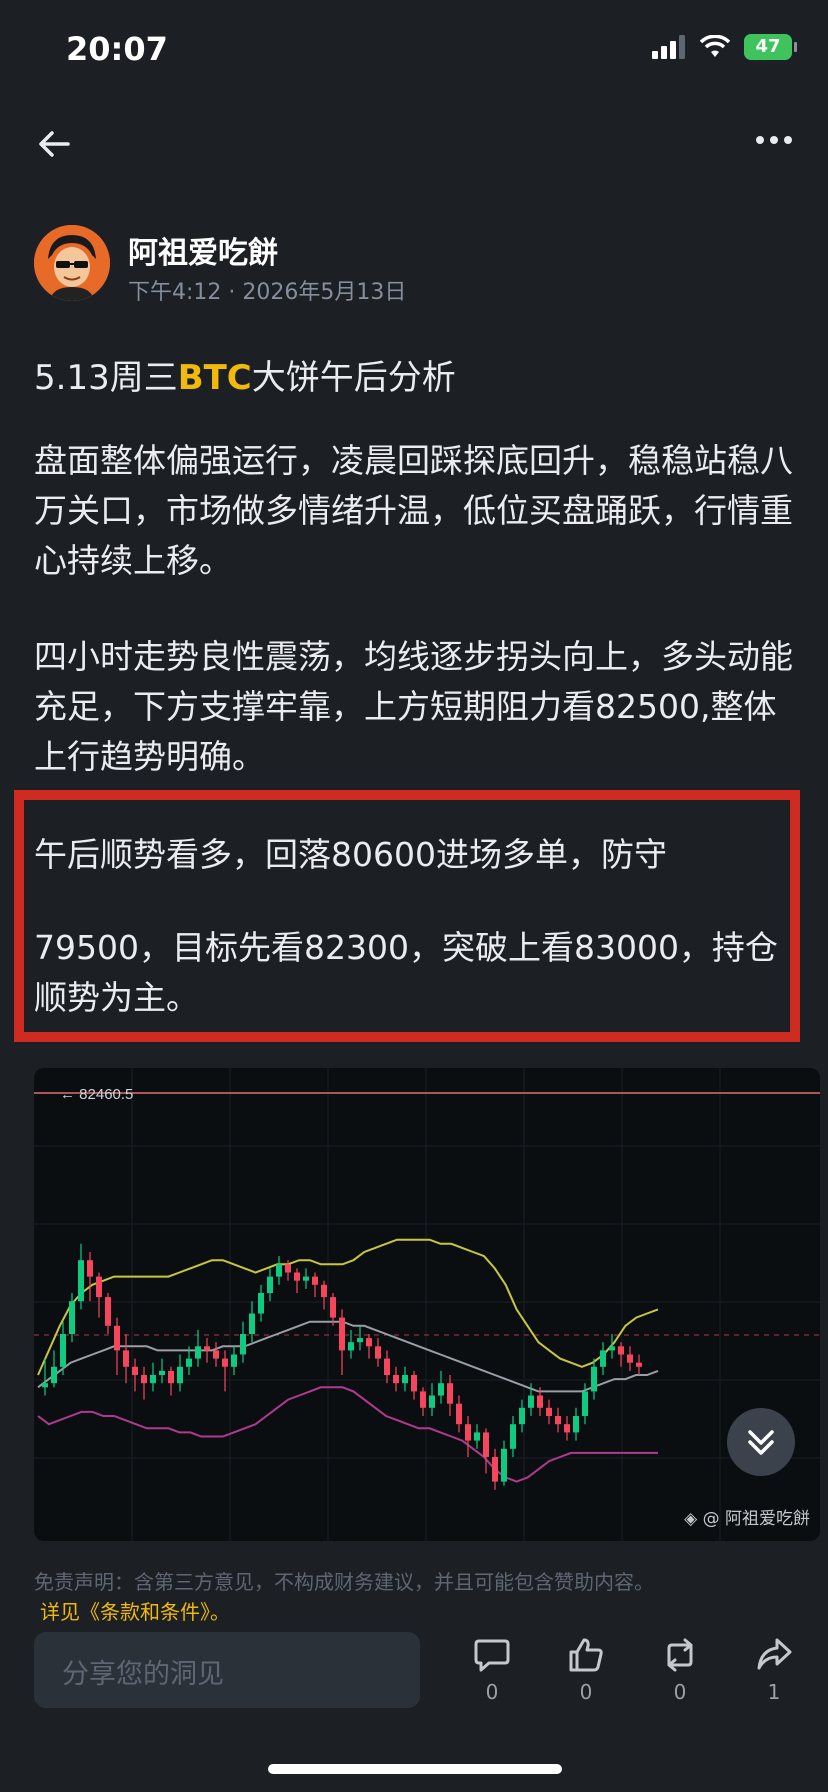  Describe the element at coordinates (680, 1692) in the screenshot. I see `repost-count: 0` at that location.